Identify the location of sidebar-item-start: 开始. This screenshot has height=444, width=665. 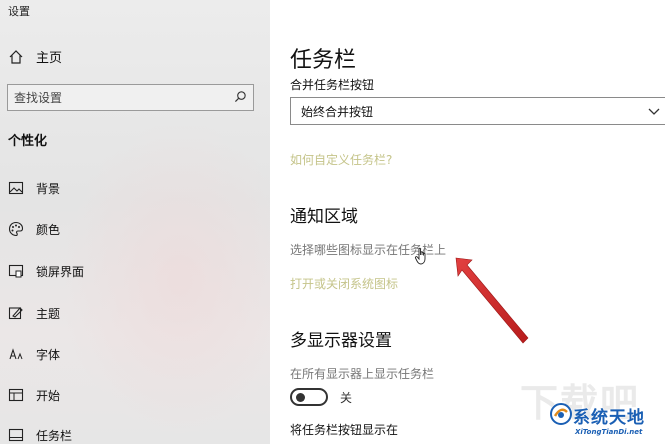
(34, 395).